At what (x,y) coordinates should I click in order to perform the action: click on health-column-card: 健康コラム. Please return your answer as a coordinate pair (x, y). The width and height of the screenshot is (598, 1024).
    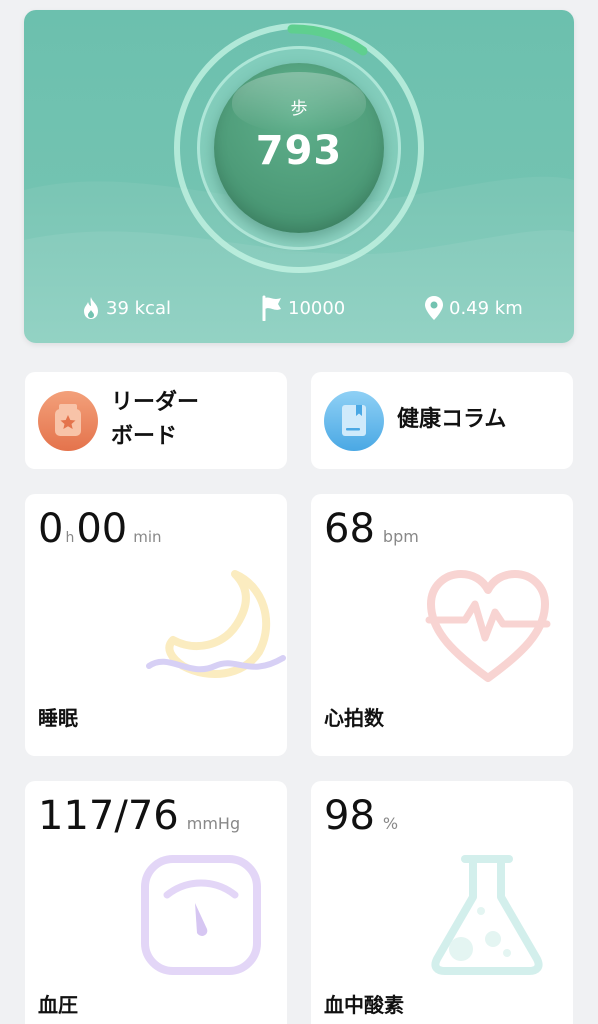
    Looking at the image, I should click on (442, 420).